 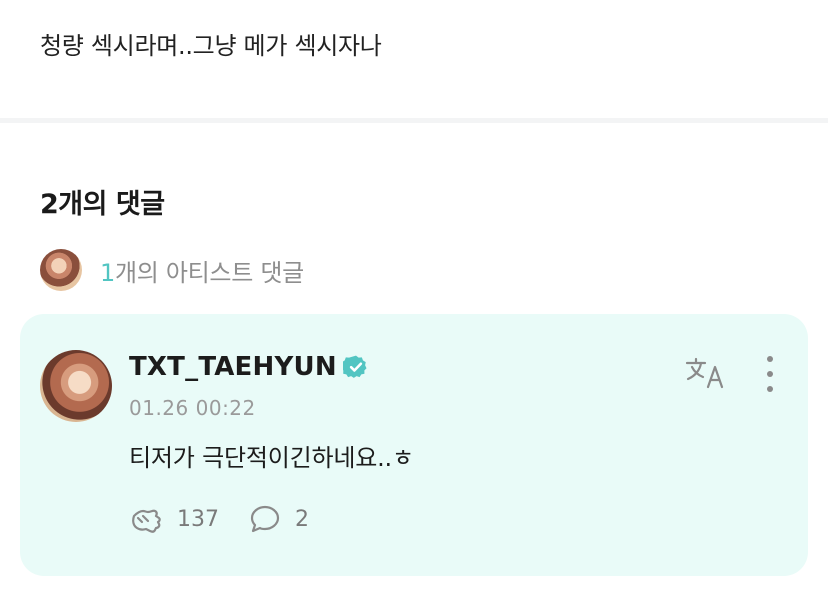 What do you see at coordinates (234, 519) in the screenshot?
I see `comment-actions: 137 2` at bounding box center [234, 519].